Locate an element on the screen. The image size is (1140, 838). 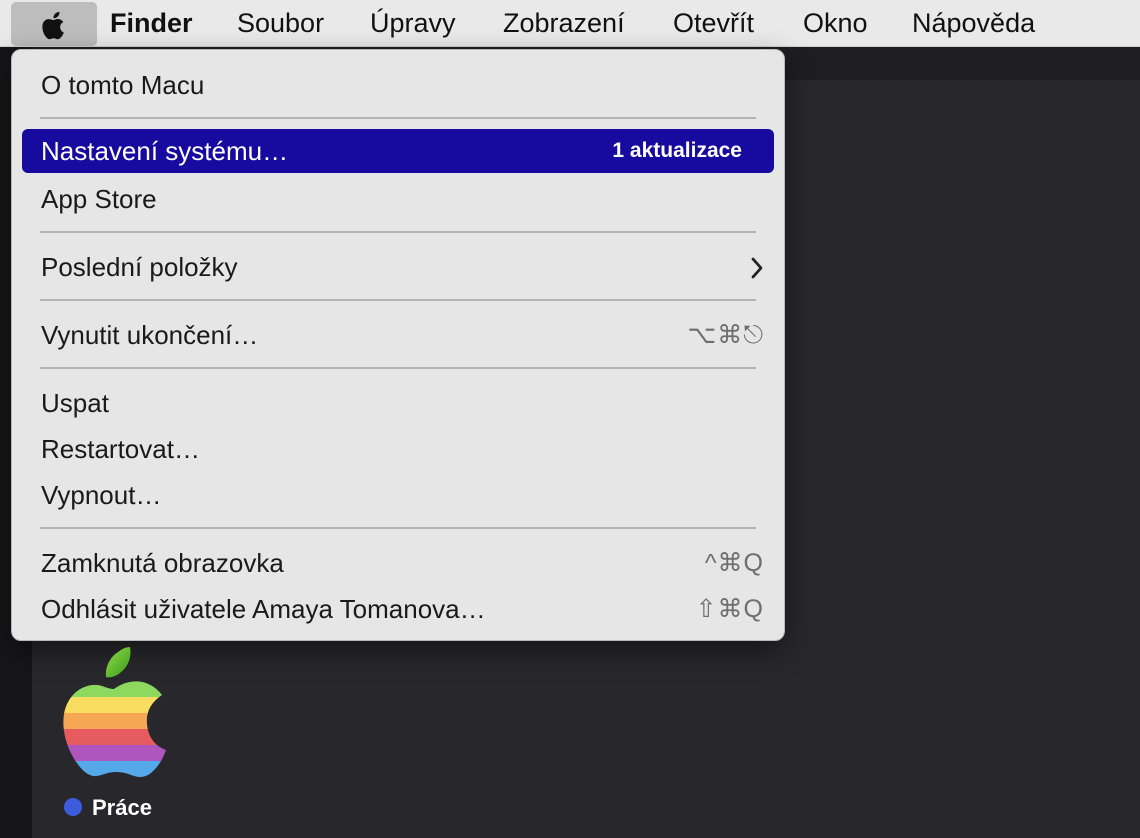
menu-item-label: Zamknutá obrazovka is located at coordinates (162, 563).